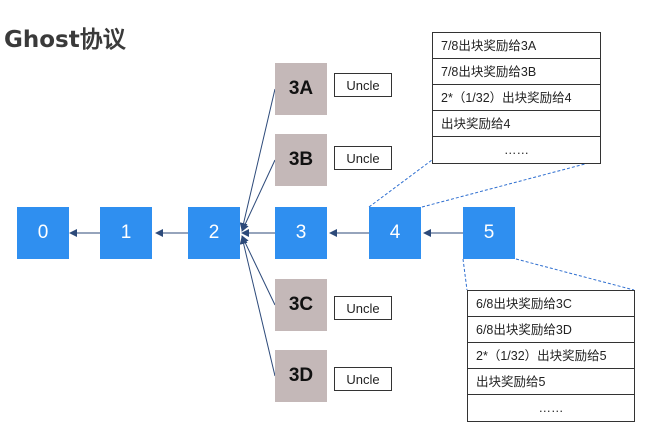  What do you see at coordinates (363, 379) in the screenshot?
I see `uncle-tag-3d: Uncle` at bounding box center [363, 379].